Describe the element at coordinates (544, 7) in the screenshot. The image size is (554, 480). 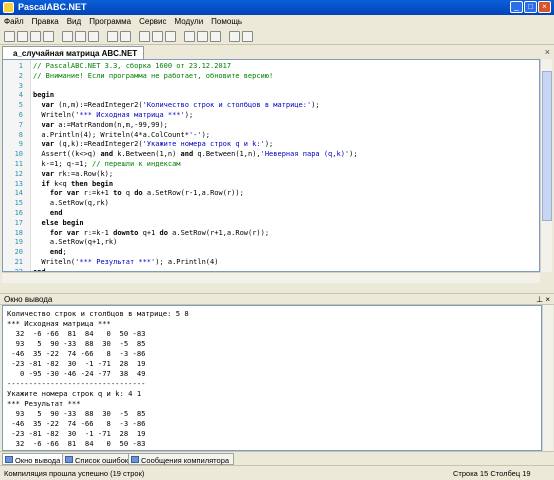
I see `close-button: ×` at that location.